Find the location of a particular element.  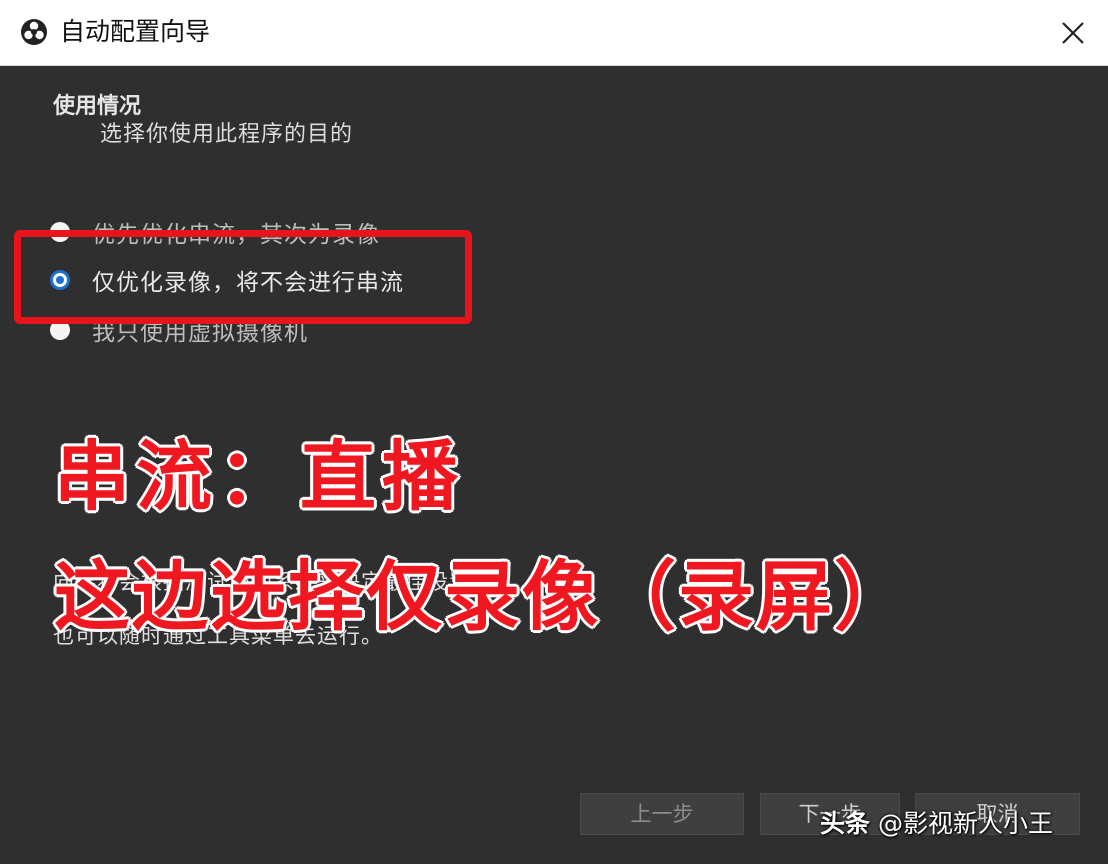

annotation-title: 串流：直播 is located at coordinates (259, 476).